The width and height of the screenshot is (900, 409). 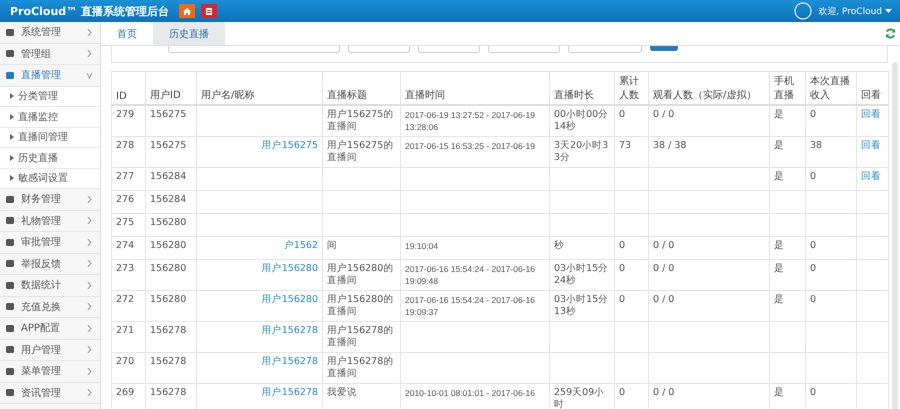 What do you see at coordinates (803, 11) in the screenshot?
I see `avatar-icon` at bounding box center [803, 11].